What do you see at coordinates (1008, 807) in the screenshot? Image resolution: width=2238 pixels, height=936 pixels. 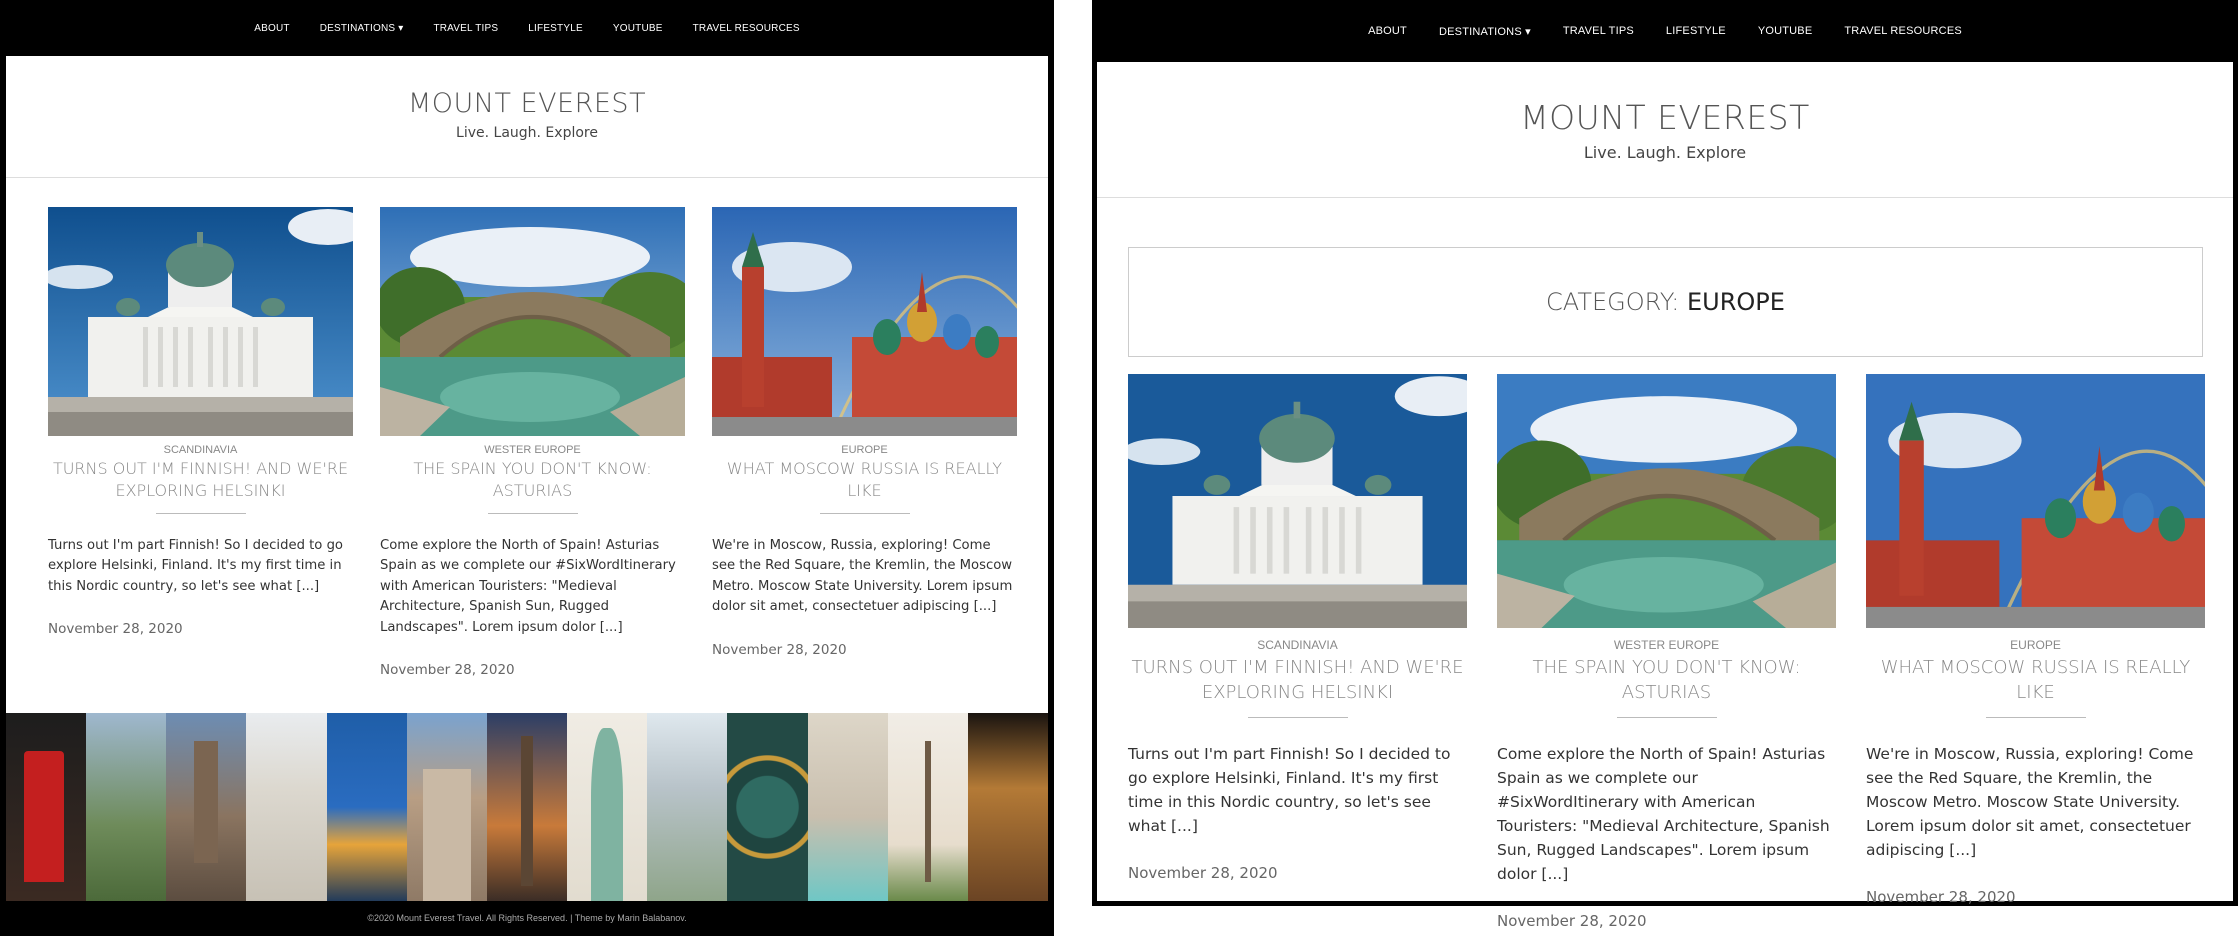 I see `gallery-photo-colosseum` at bounding box center [1008, 807].